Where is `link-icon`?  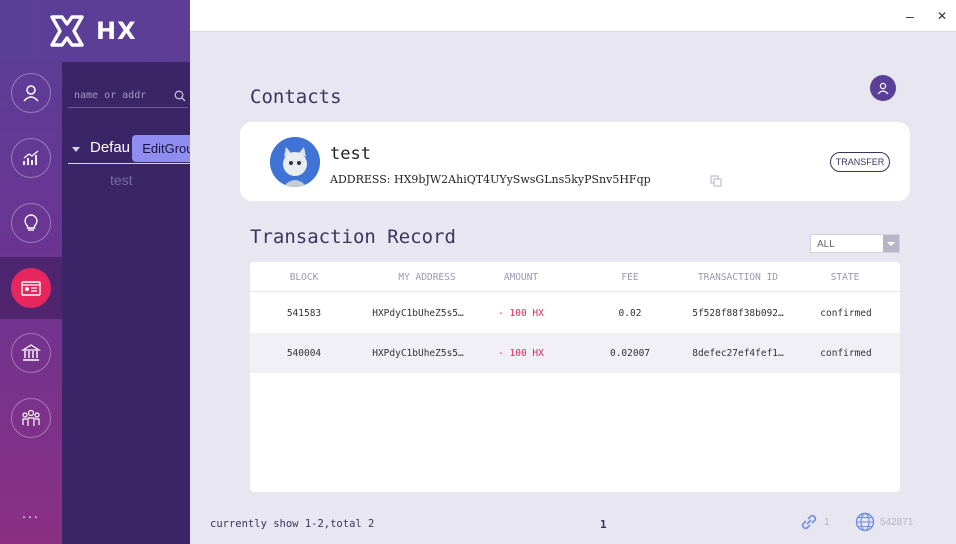 link-icon is located at coordinates (809, 522).